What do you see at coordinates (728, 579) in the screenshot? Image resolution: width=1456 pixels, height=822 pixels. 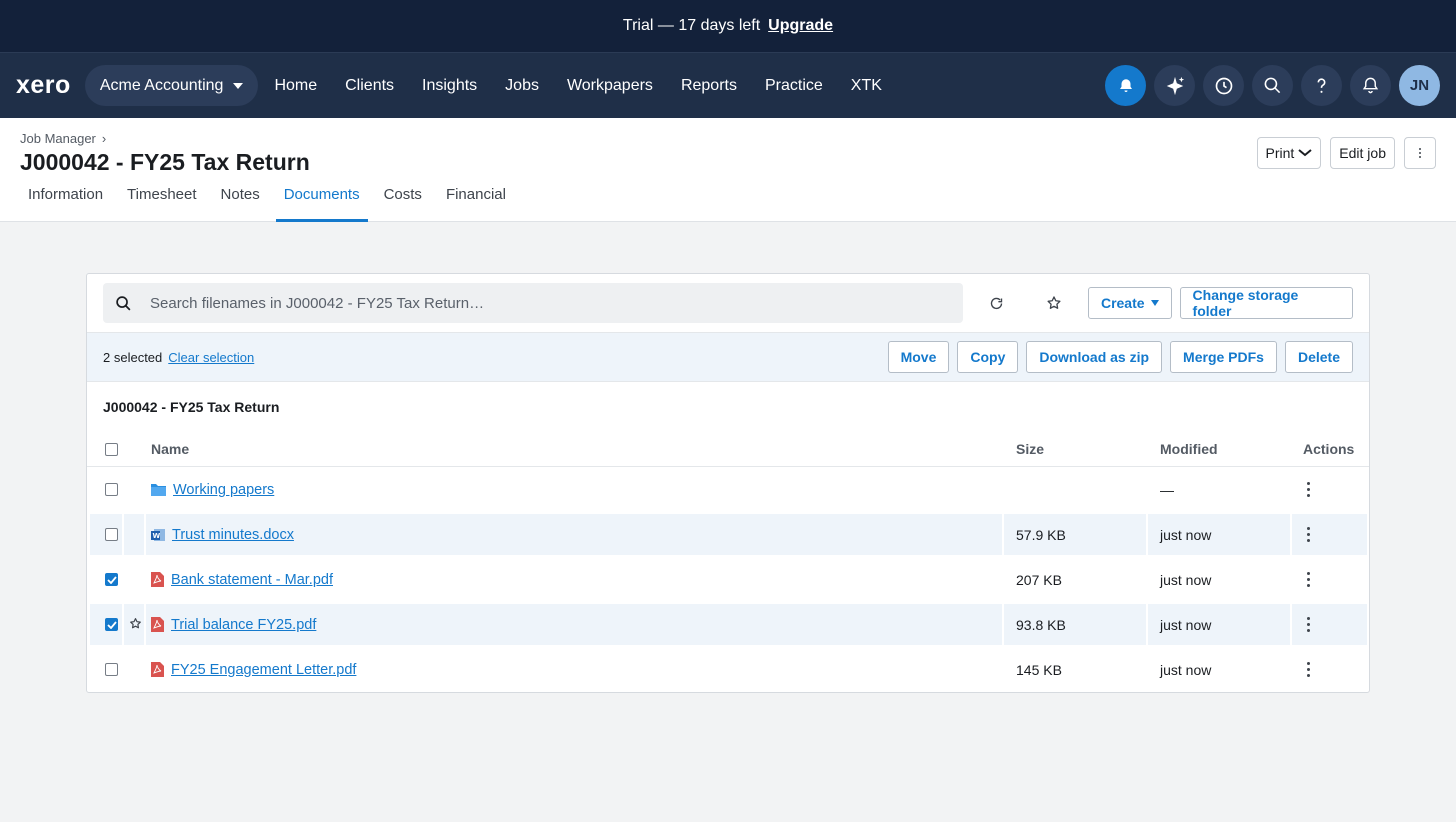 I see `table-row: Bank statement - Mar.pdf 207 KB just now` at bounding box center [728, 579].